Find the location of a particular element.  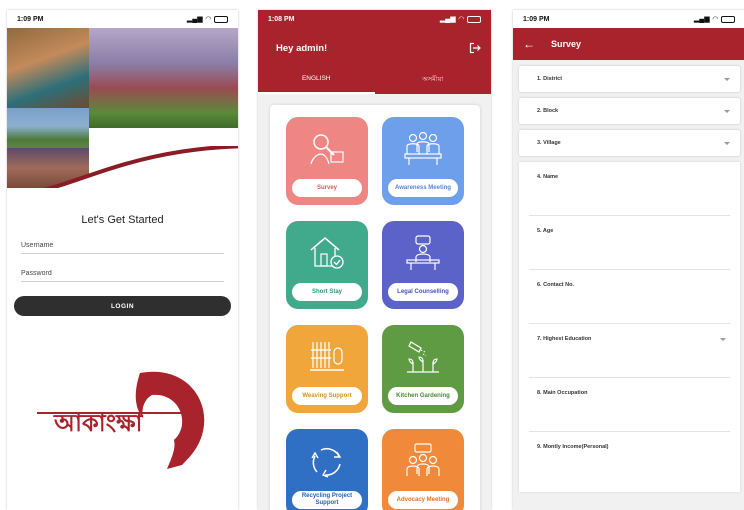

photo-women-group is located at coordinates (48, 68).